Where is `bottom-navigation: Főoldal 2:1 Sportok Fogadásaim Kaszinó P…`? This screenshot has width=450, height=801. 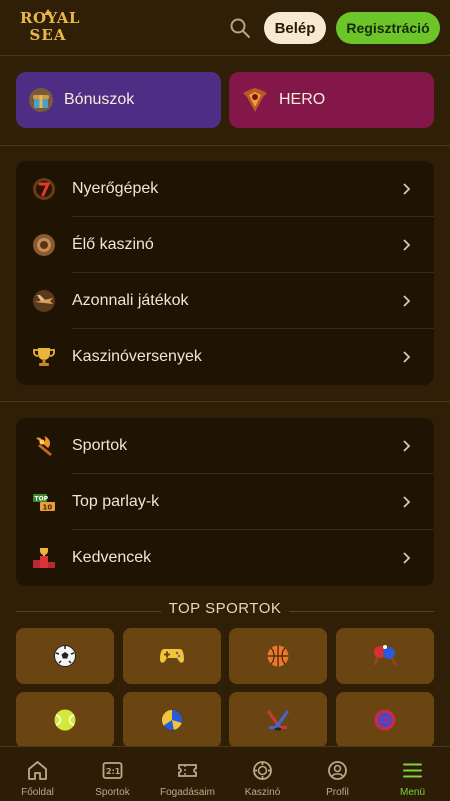 bottom-navigation: Főoldal 2:1 Sportok Fogadásaim Kaszinó P… is located at coordinates (225, 773).